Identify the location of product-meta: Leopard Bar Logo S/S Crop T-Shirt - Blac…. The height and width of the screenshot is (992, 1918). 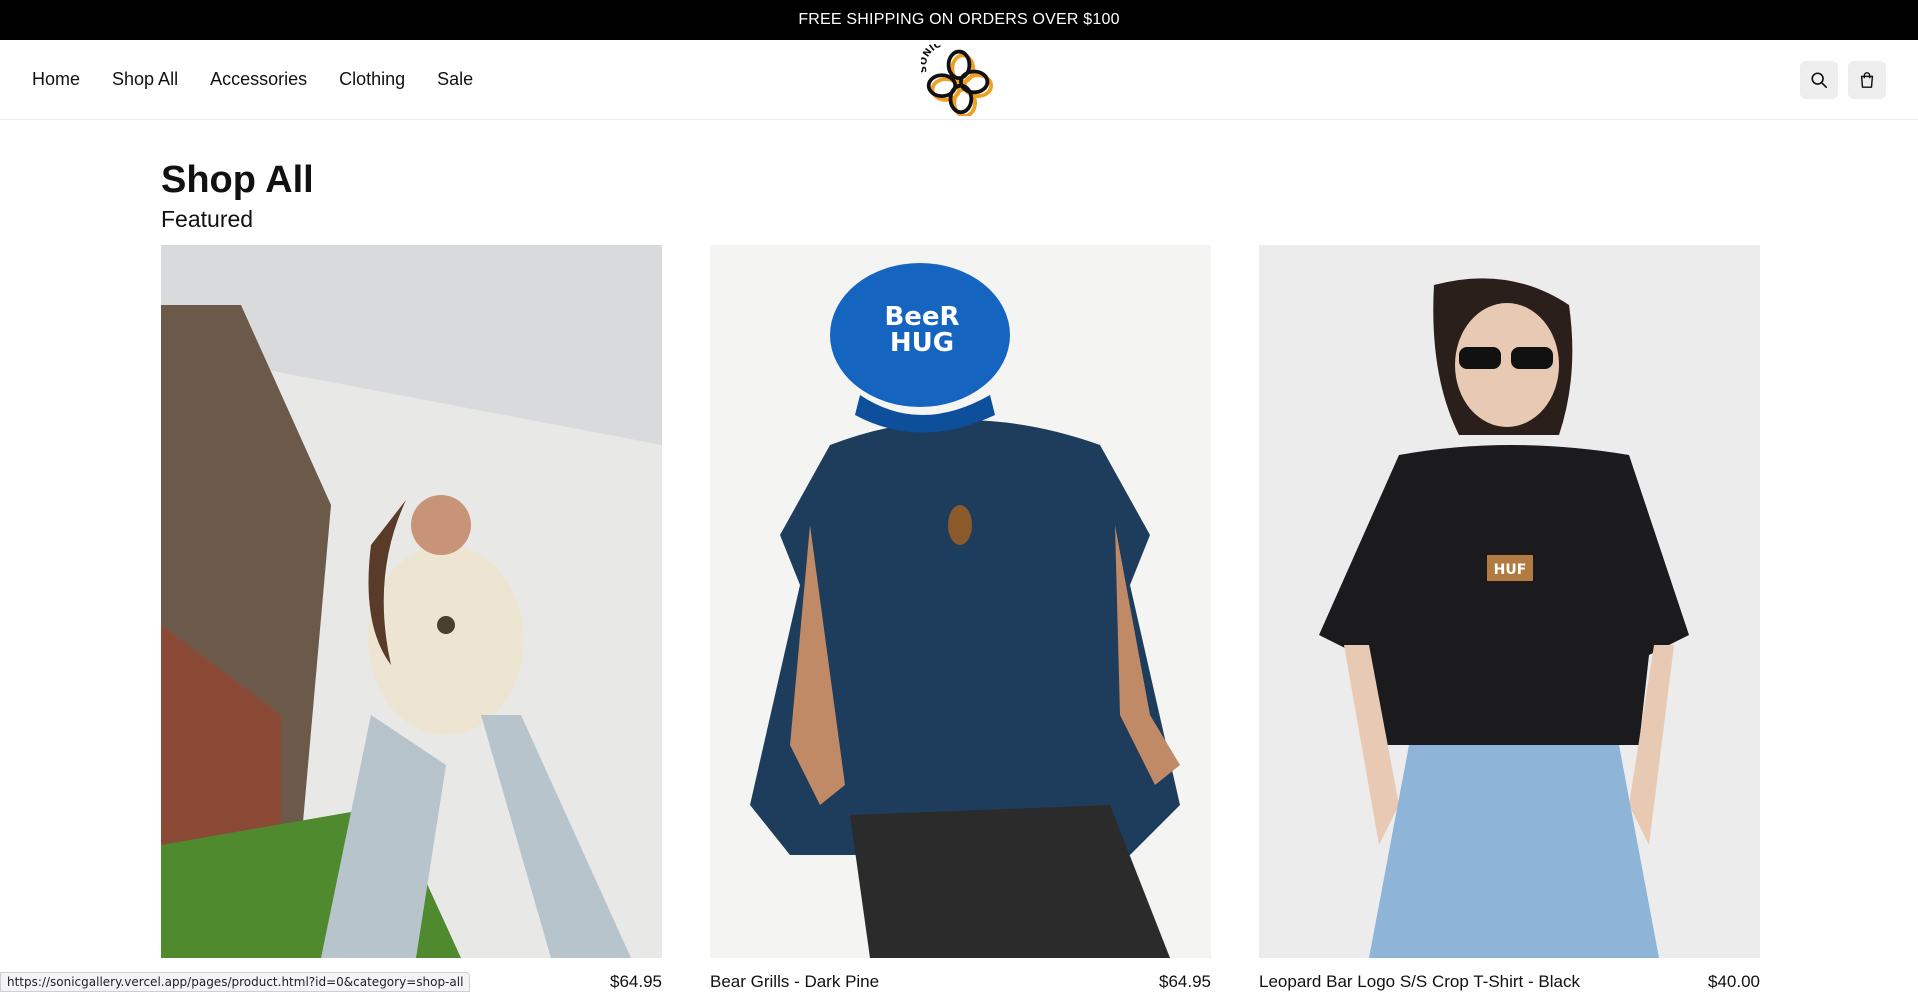
(1509, 982).